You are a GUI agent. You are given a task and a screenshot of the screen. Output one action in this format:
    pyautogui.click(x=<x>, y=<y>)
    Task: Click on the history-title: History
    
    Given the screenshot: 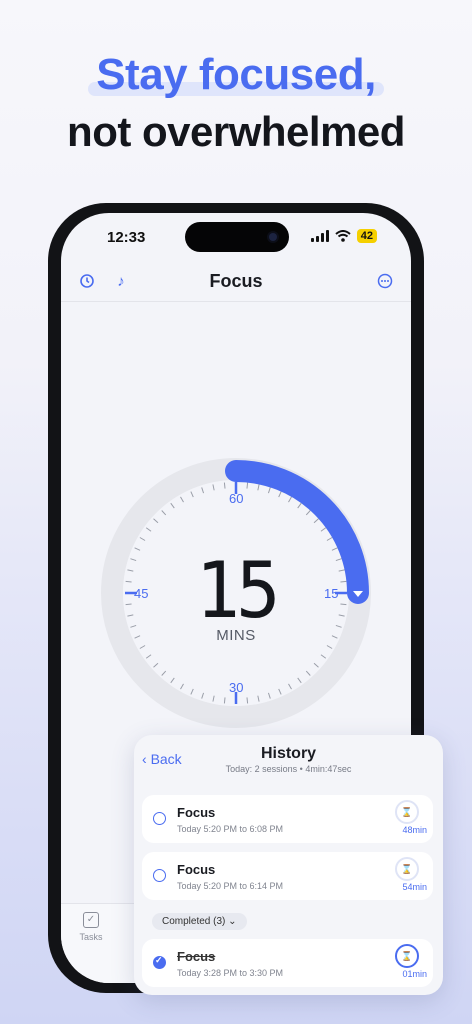 What is the action you would take?
    pyautogui.click(x=288, y=753)
    